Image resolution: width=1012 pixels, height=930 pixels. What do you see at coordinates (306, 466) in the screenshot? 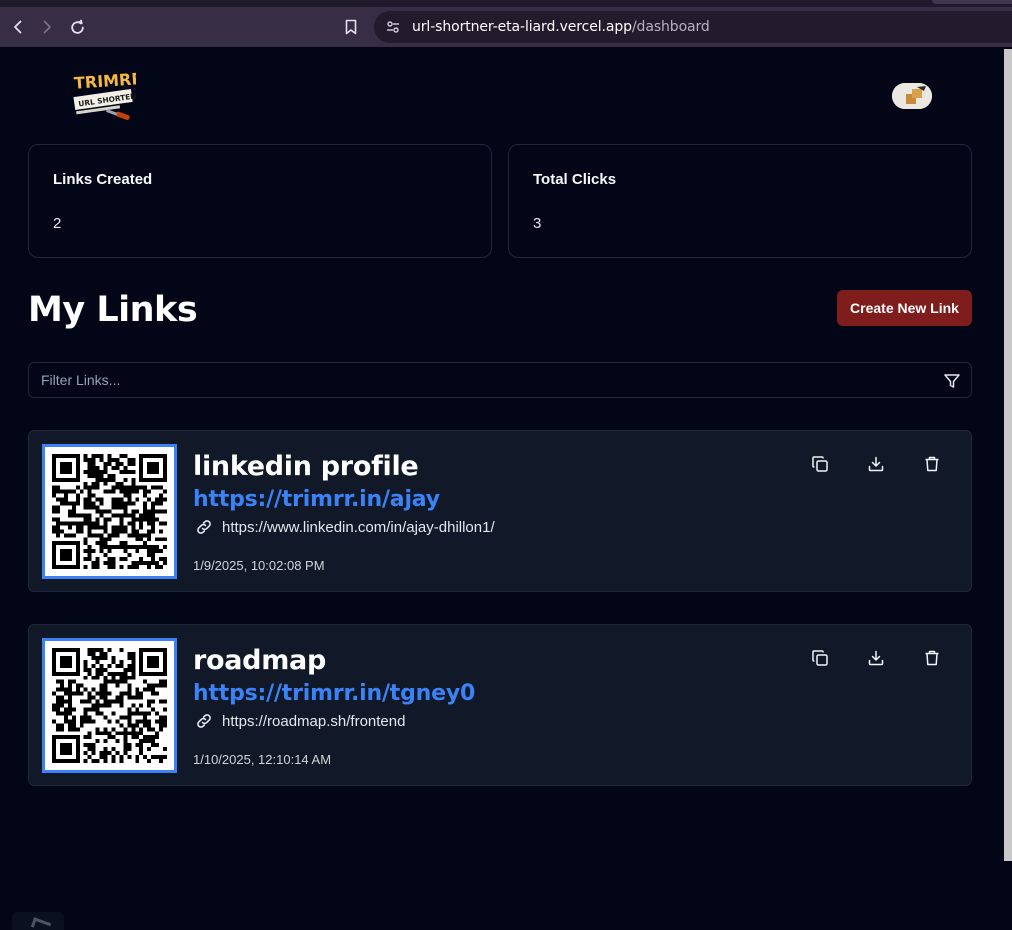
I see `link-title: linkedin profile` at bounding box center [306, 466].